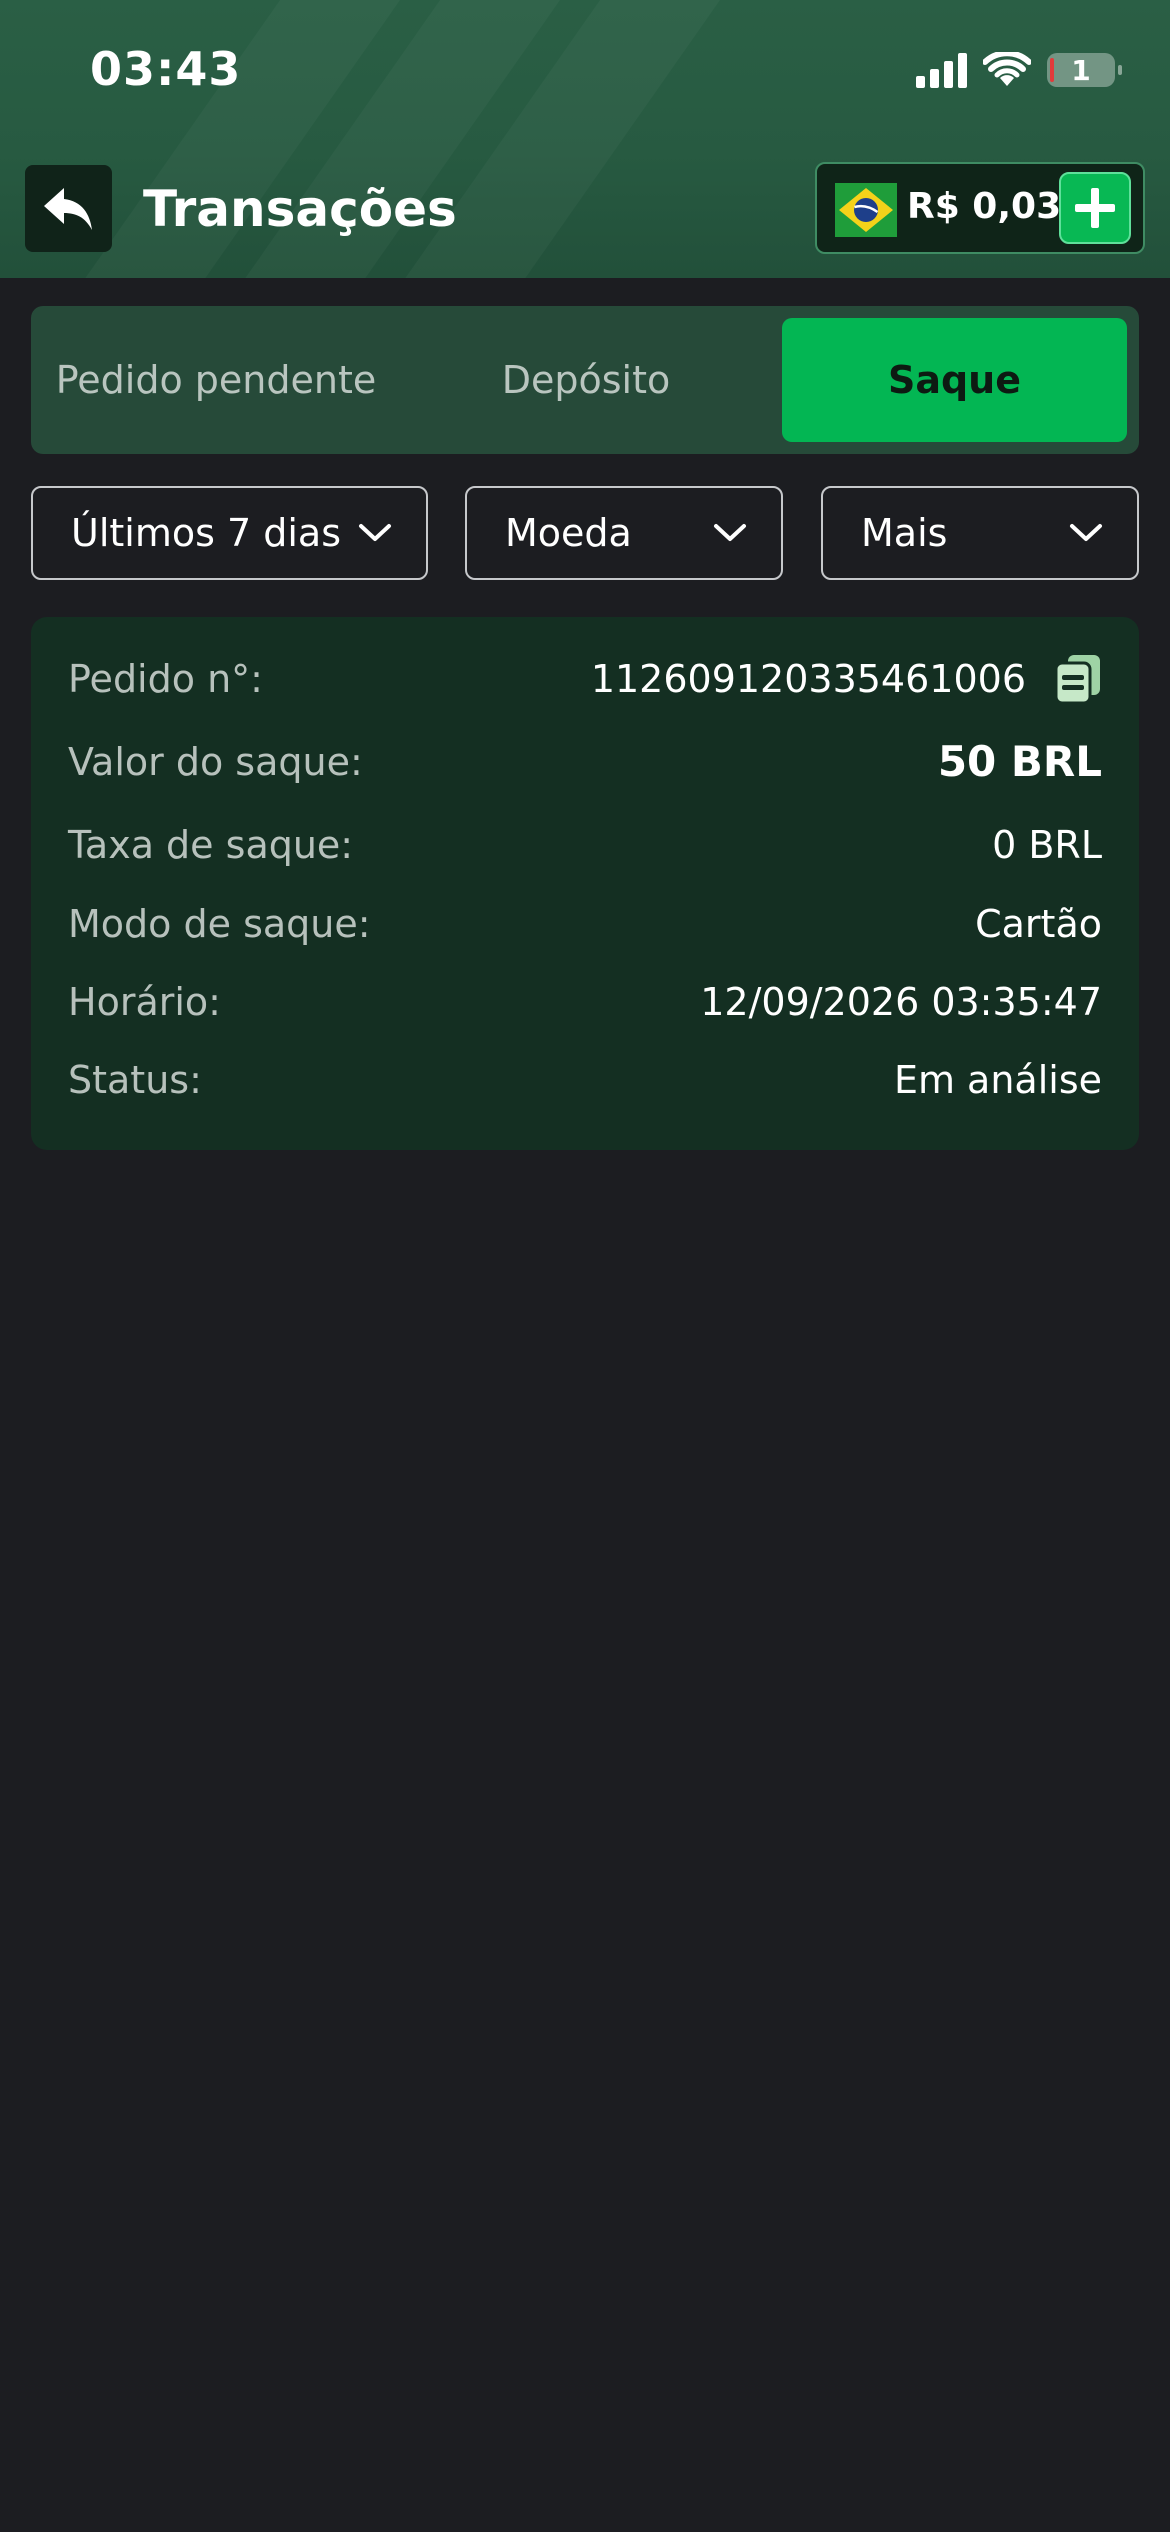  I want to click on battery-icon: 1, so click(1084, 70).